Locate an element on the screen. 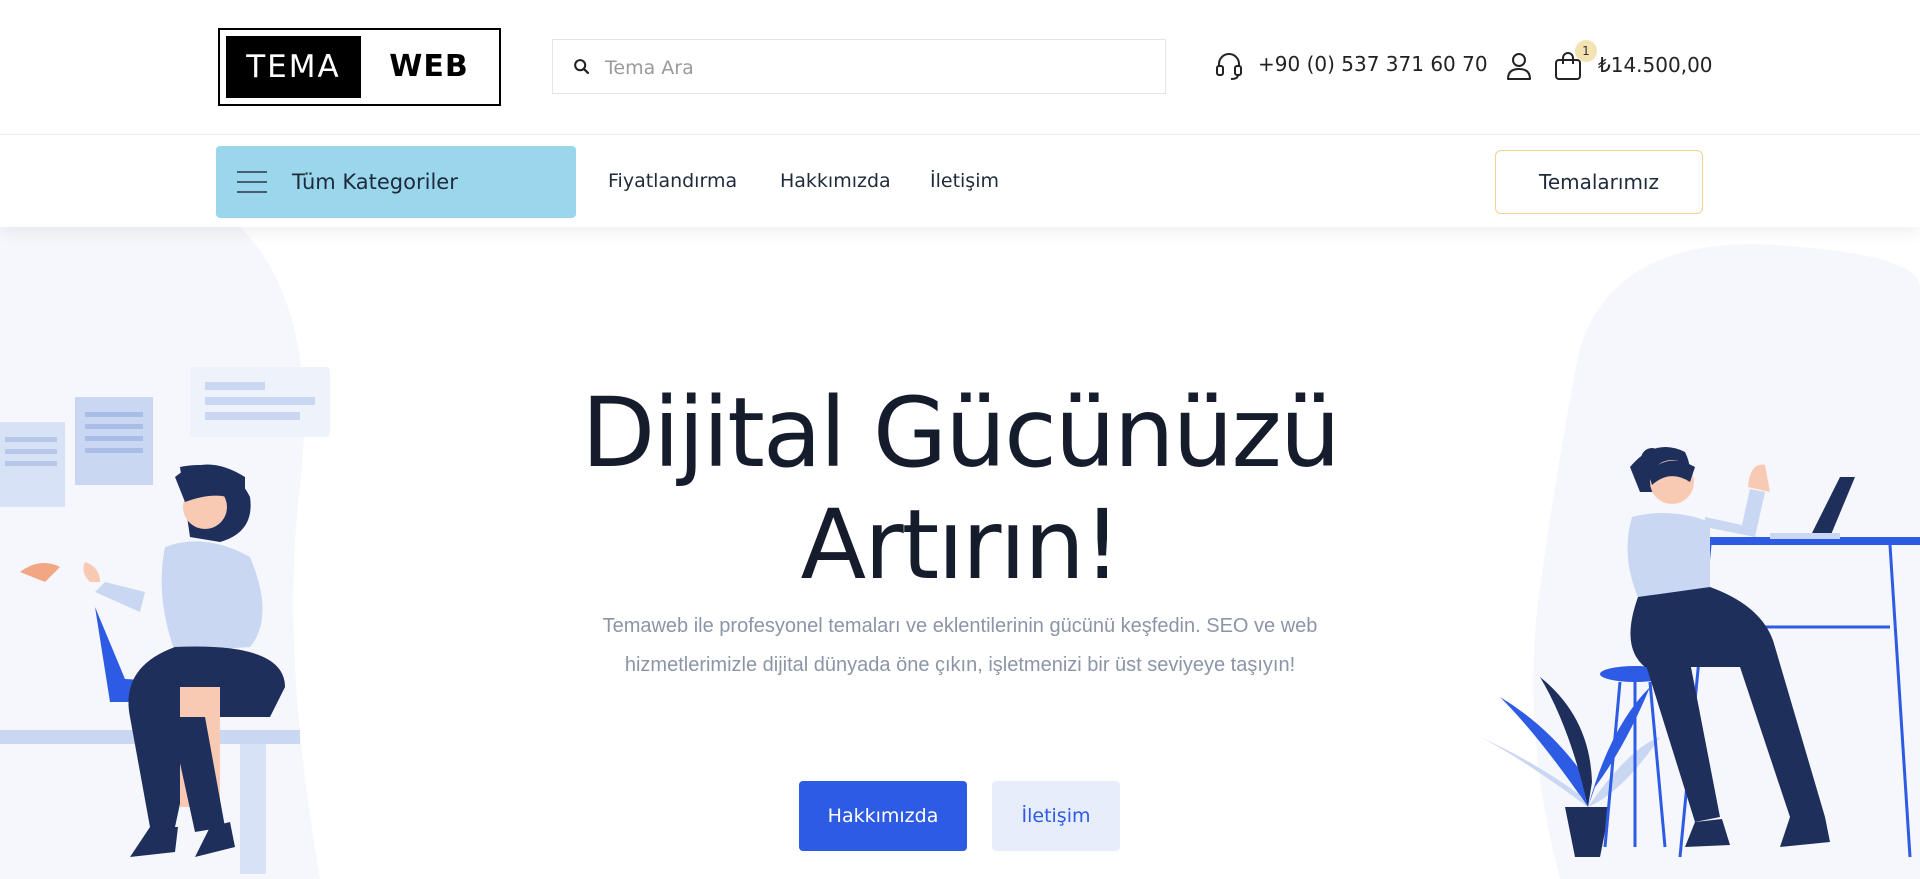 The height and width of the screenshot is (879, 1920). headset-icon is located at coordinates (1229, 66).